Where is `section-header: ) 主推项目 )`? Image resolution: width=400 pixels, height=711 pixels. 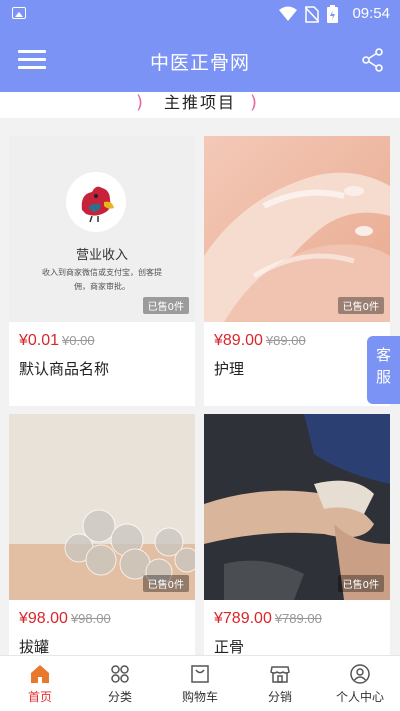
section-header: ) 主推项目 ) is located at coordinates (200, 105).